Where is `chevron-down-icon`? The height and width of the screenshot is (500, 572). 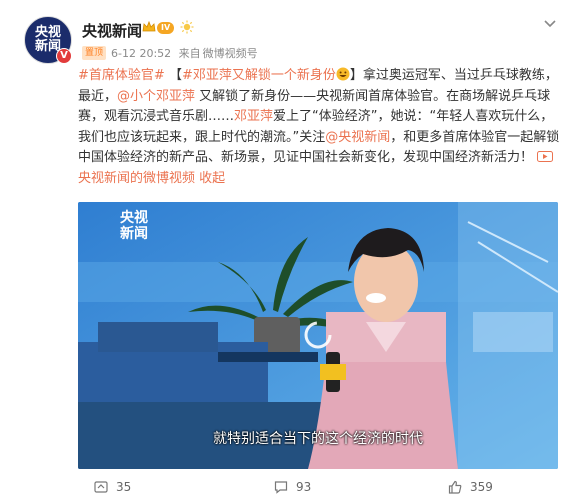
chevron-down-icon is located at coordinates (550, 24).